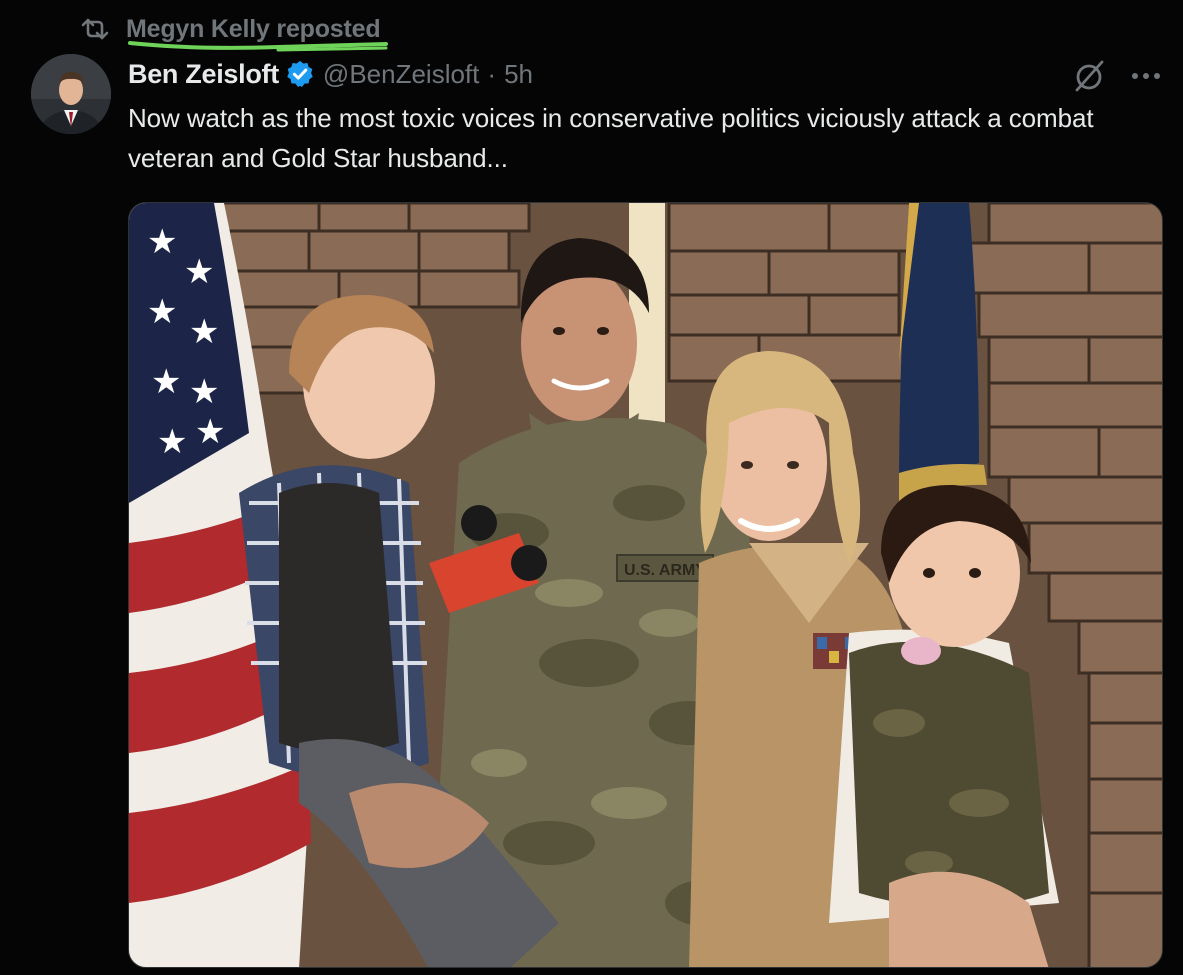  Describe the element at coordinates (1146, 76) in the screenshot. I see `more-icon` at that location.